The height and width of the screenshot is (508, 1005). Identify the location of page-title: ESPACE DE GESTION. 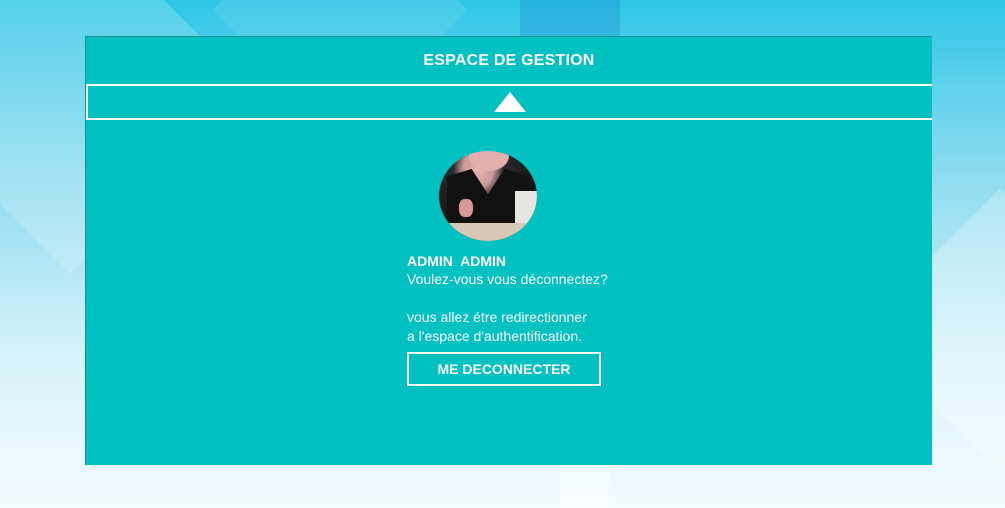
(509, 60).